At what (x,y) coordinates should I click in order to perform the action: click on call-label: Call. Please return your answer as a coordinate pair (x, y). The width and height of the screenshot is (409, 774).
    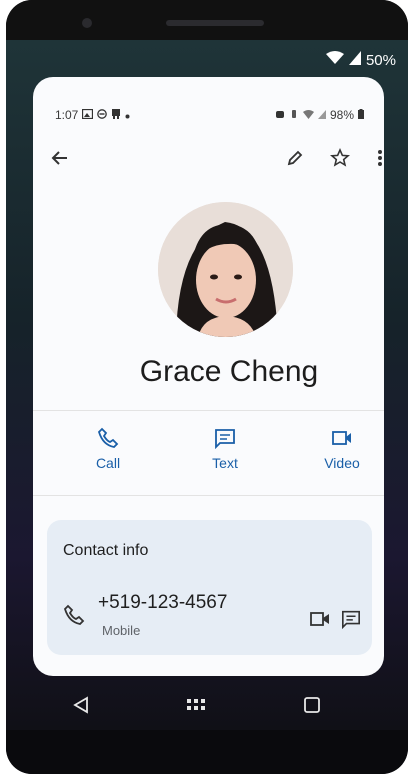
    Looking at the image, I should click on (108, 463).